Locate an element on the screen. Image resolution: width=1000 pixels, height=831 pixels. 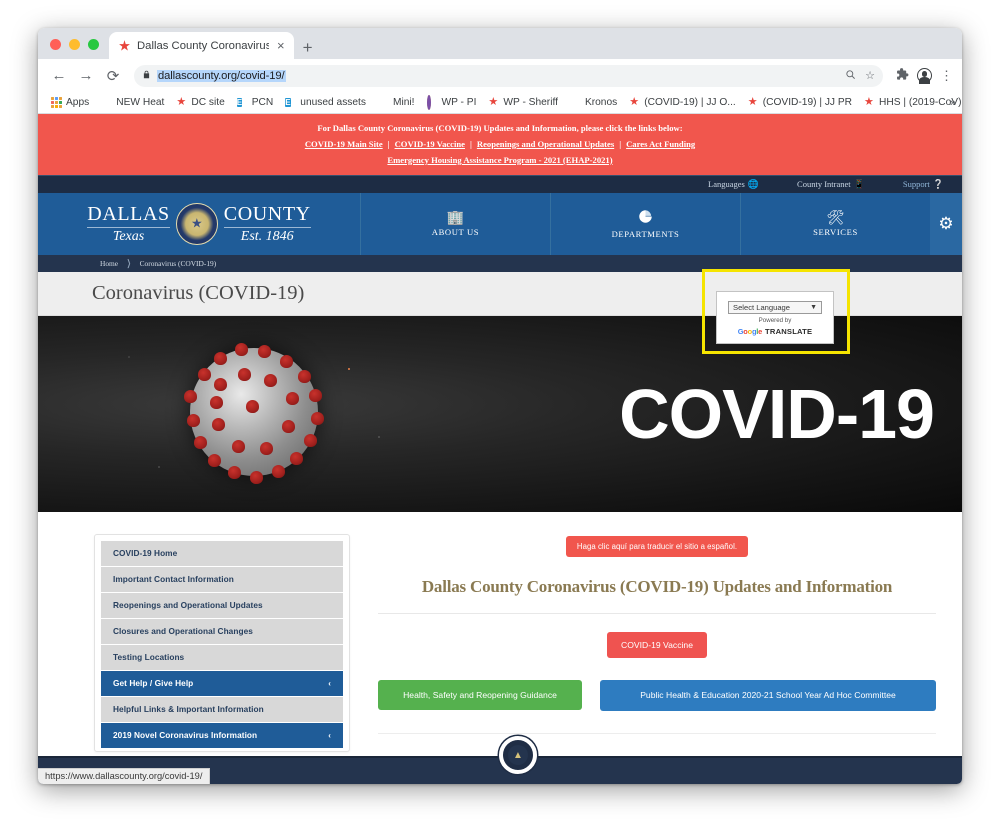
browser-menu-icon: ⋮ is located at coordinates (946, 75).